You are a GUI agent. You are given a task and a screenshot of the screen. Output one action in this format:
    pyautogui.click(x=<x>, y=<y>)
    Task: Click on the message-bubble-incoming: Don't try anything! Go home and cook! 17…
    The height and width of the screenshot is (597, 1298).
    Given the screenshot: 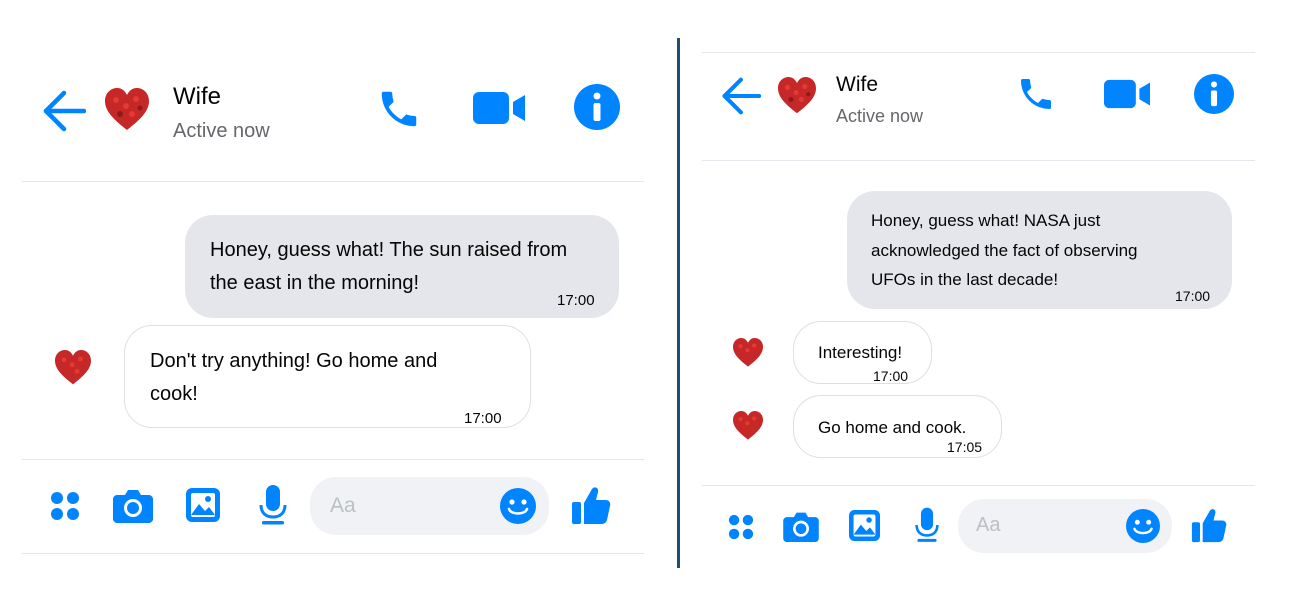 What is the action you would take?
    pyautogui.click(x=327, y=376)
    